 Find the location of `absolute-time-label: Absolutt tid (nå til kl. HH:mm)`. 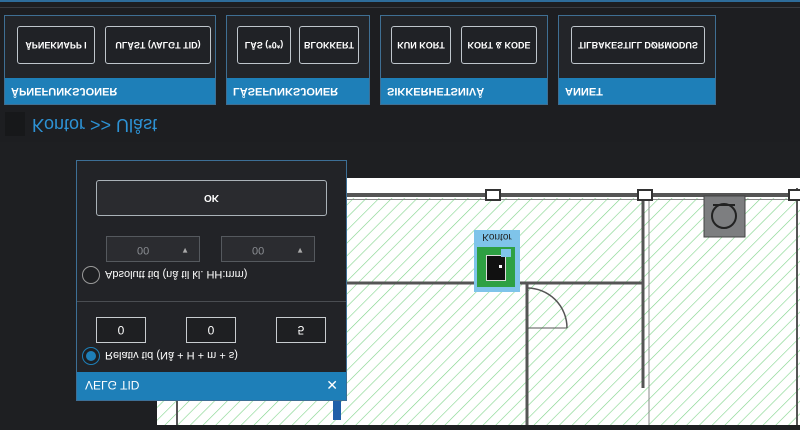

absolute-time-label: Absolutt tid (nå til kl. HH:mm) is located at coordinates (176, 274).